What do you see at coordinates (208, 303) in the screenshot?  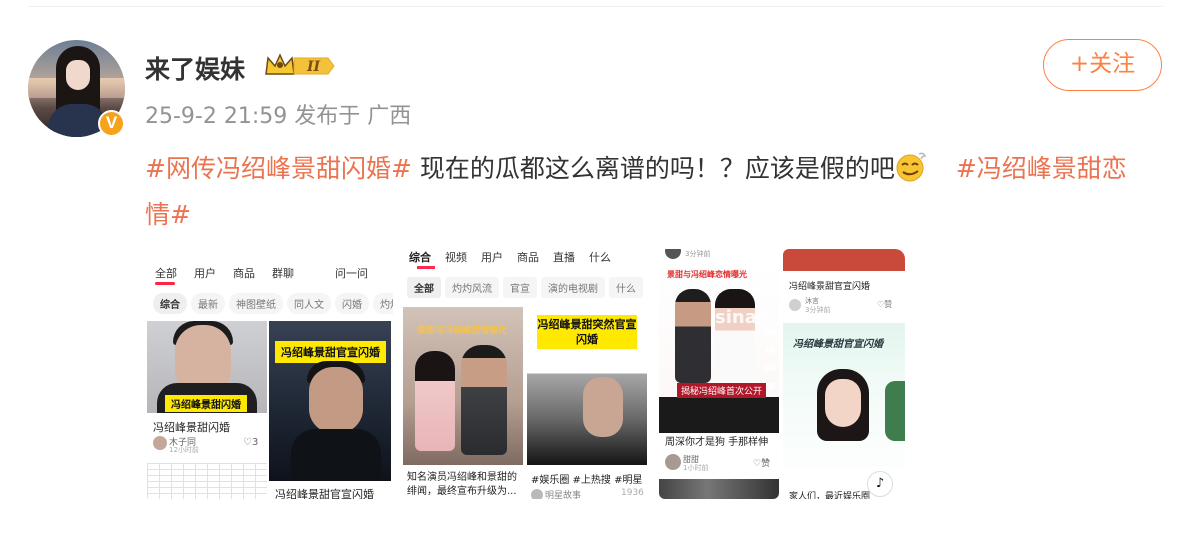 I see `chip: 最新` at bounding box center [208, 303].